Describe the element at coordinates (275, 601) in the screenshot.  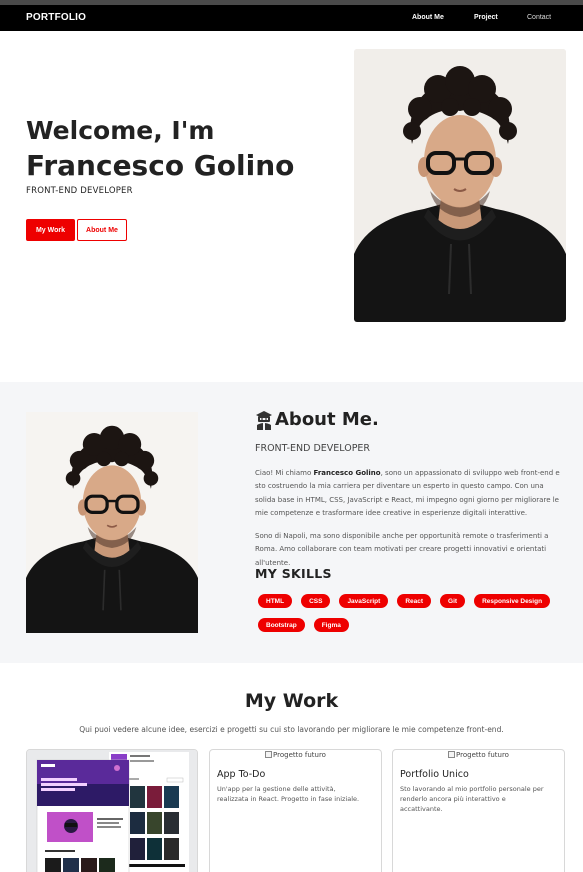
I see `skill-badge: HTML` at that location.